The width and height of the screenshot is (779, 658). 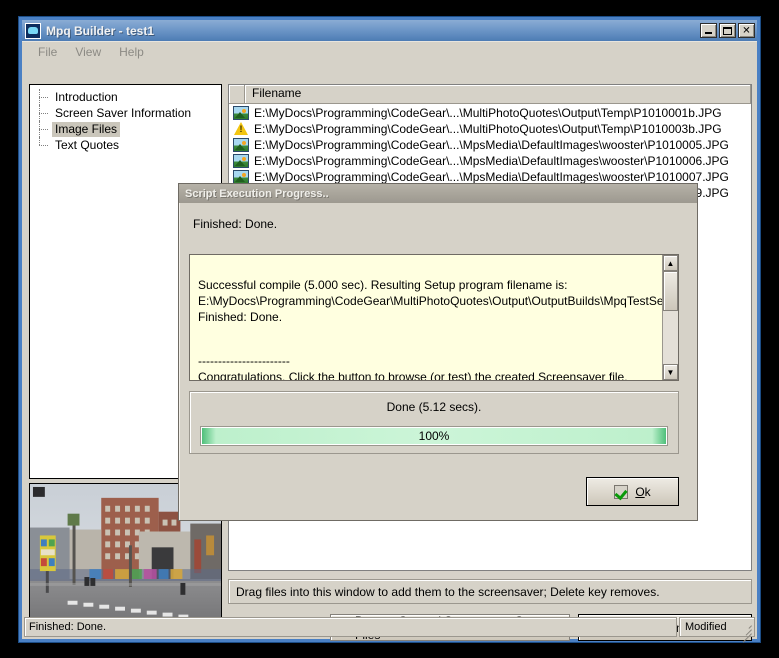 What do you see at coordinates (86, 96) in the screenshot?
I see `tree-item-label: Introduction` at bounding box center [86, 96].